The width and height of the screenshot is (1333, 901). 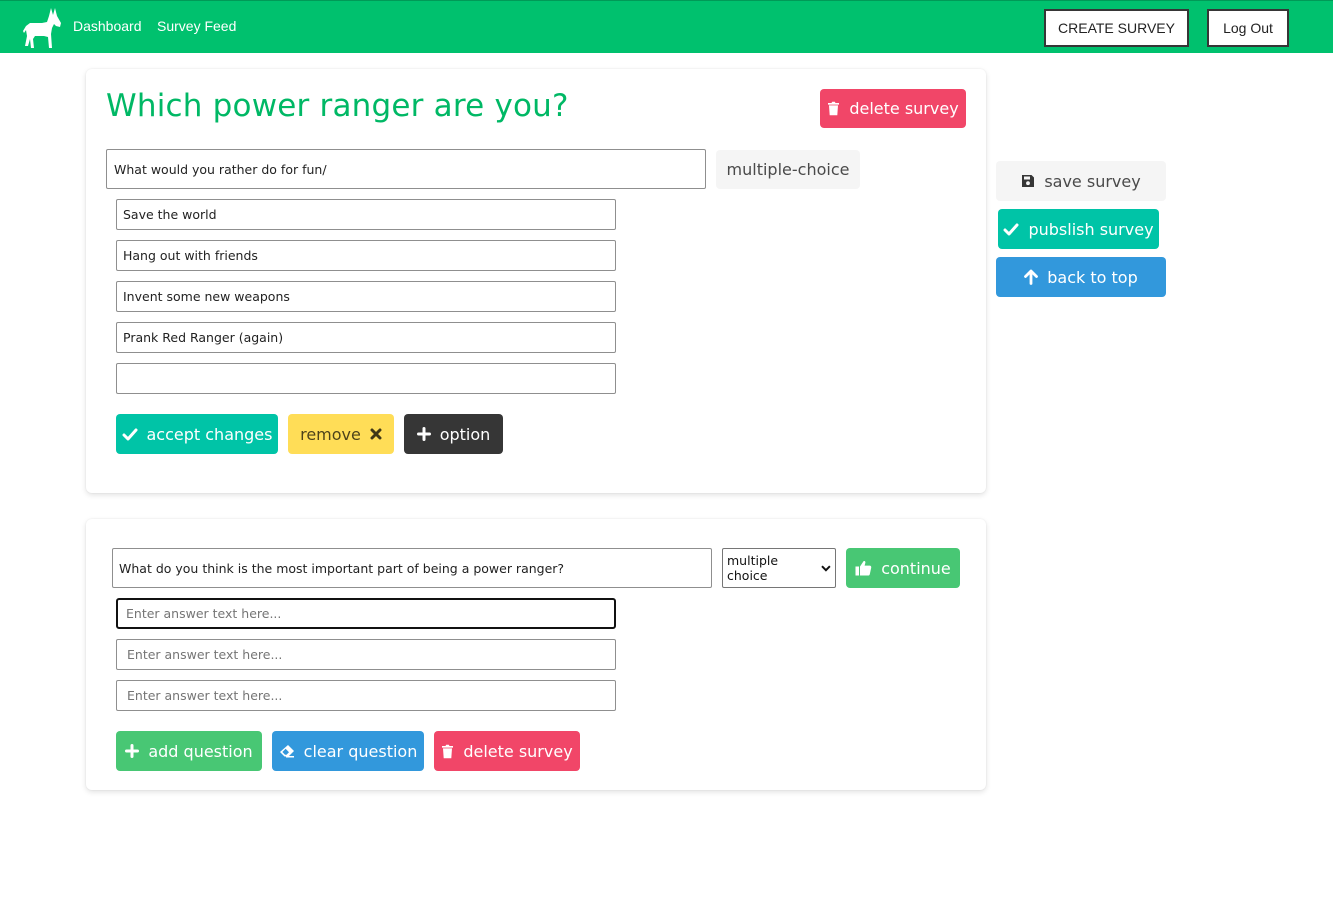 I want to click on continue-button: continue, so click(x=903, y=568).